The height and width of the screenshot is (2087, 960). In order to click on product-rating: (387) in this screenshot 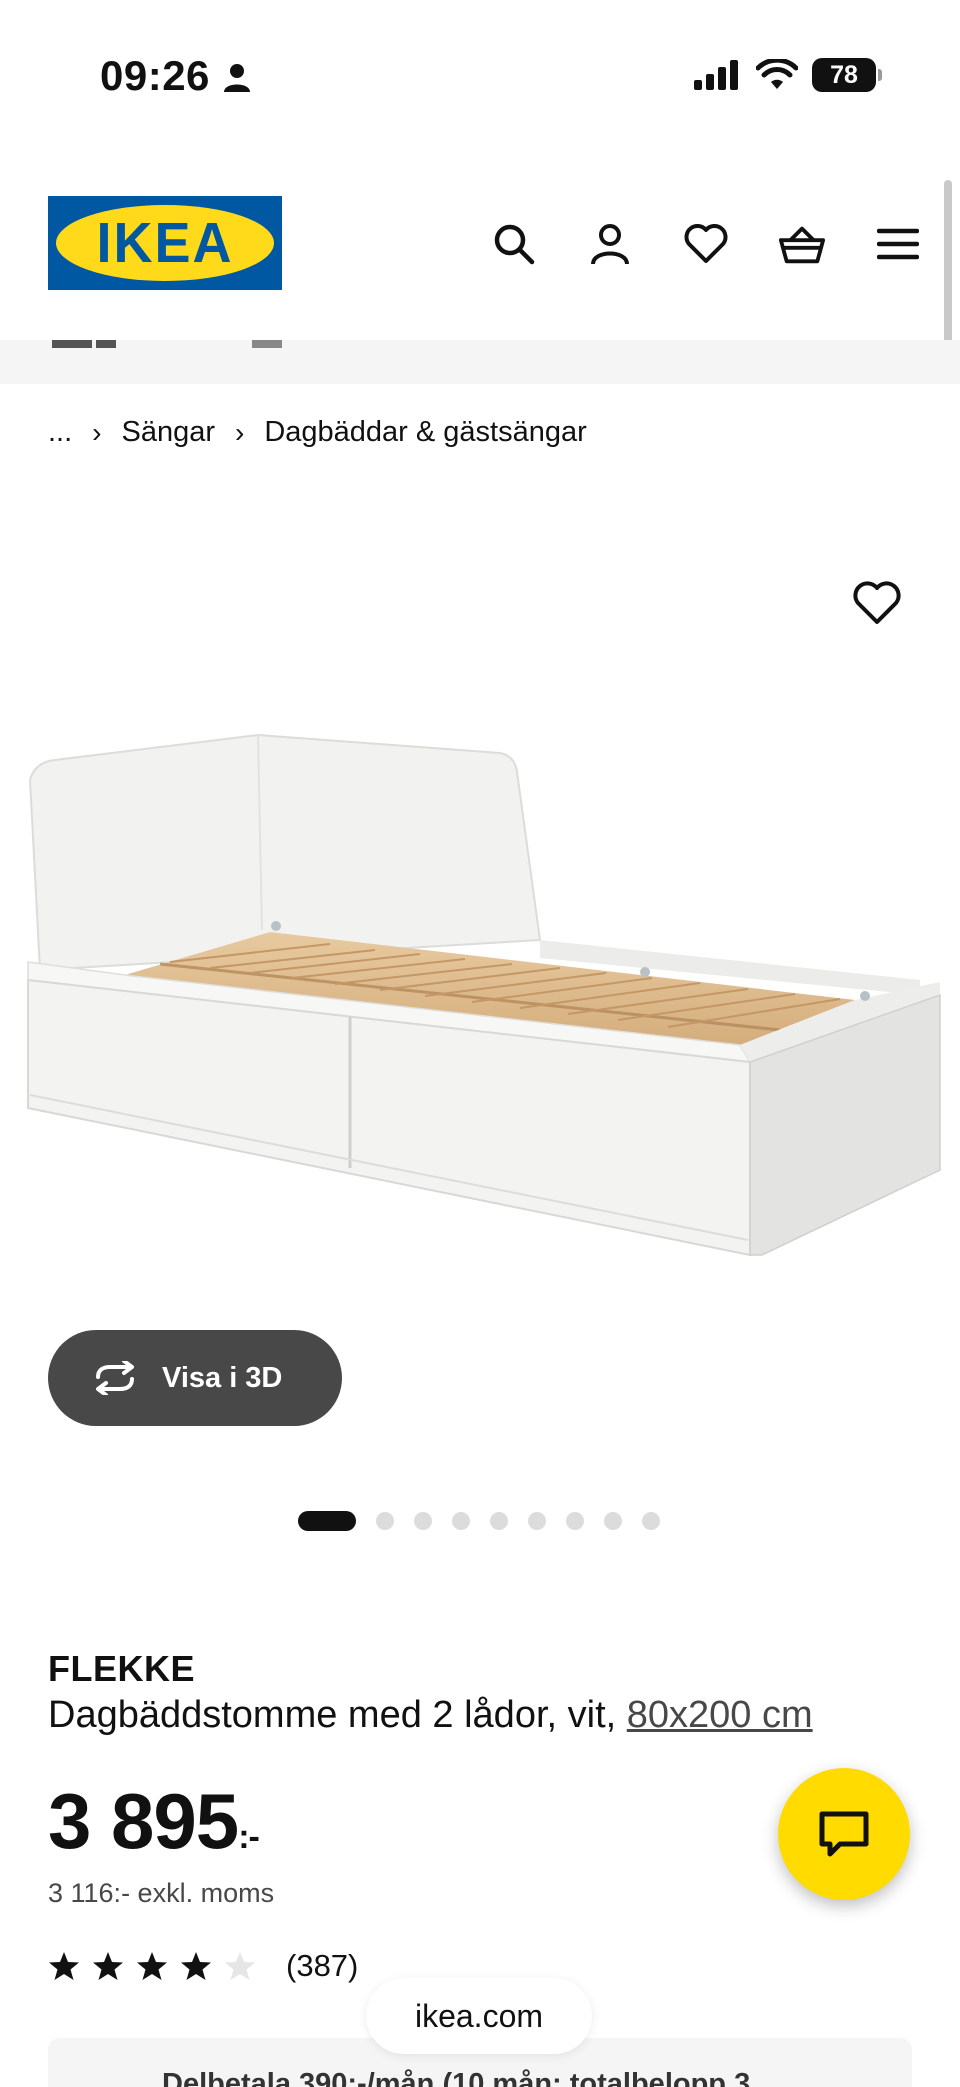, I will do `click(203, 1966)`.